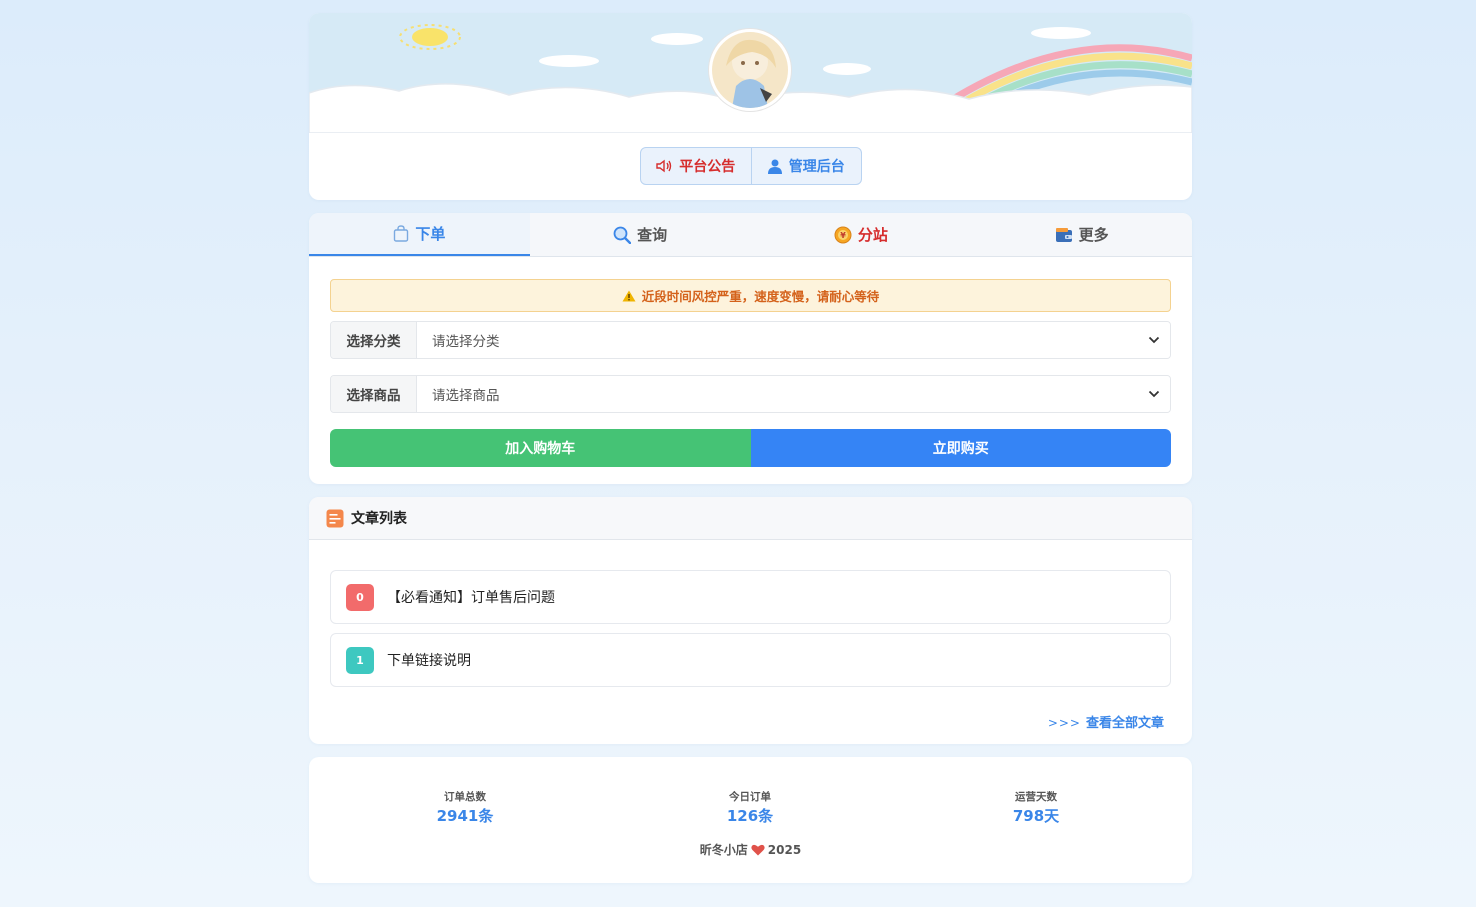  I want to click on product-select-value: 请选择商品, so click(466, 396).